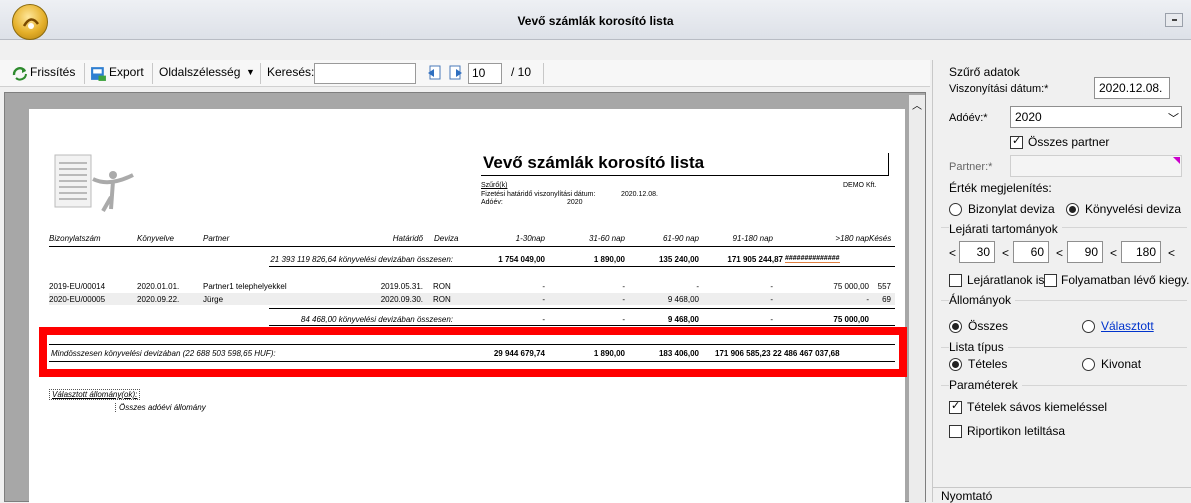 Image resolution: width=1191 pixels, height=503 pixels. I want to click on range2-input: 60, so click(1031, 252).